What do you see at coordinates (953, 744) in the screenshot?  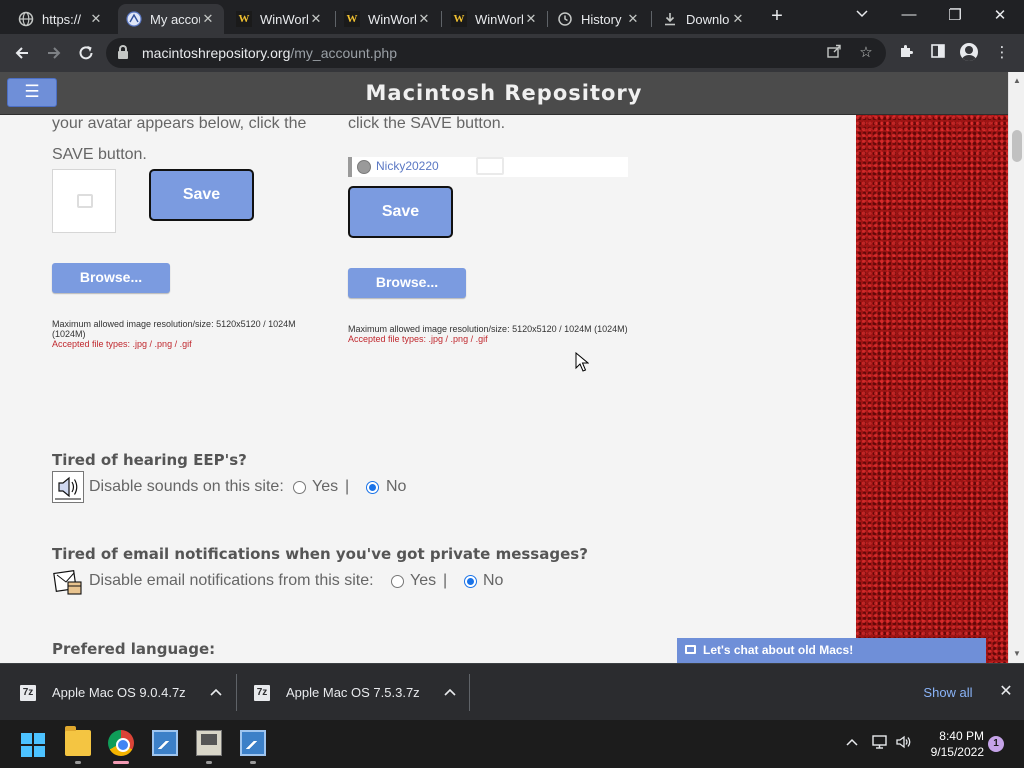 I see `system-clock: 8:40 PM 9/15/2022` at bounding box center [953, 744].